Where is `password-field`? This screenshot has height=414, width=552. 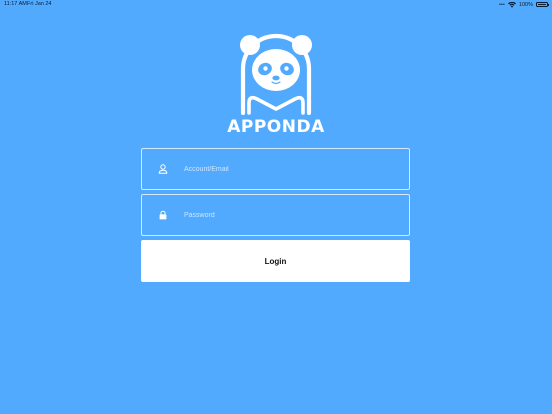 password-field is located at coordinates (275, 215).